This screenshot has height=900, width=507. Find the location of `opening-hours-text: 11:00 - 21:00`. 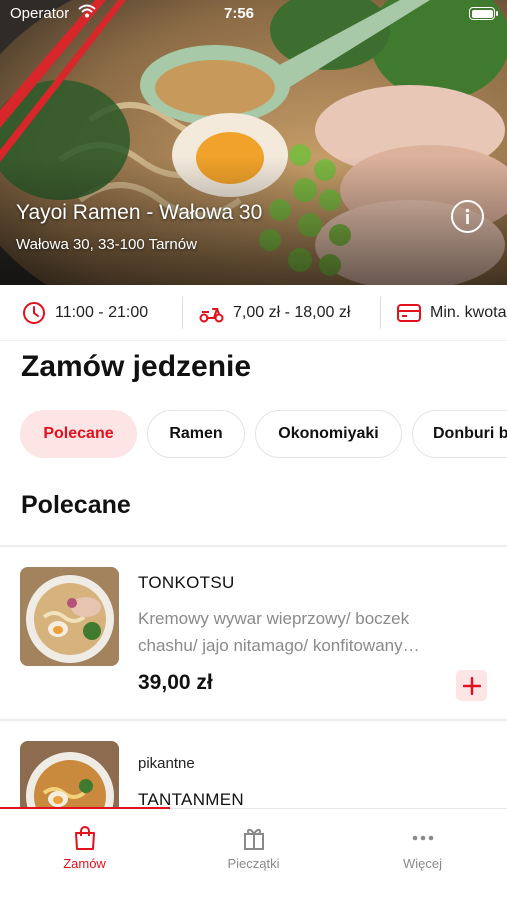

opening-hours-text: 11:00 - 21:00 is located at coordinates (102, 312).